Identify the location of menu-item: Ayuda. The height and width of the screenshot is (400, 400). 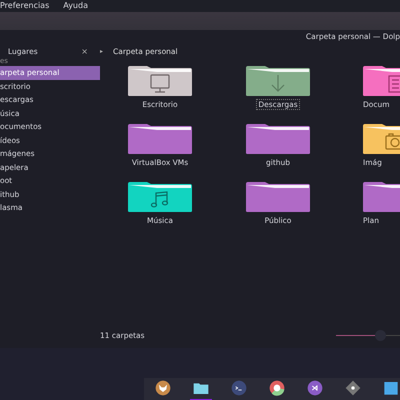
(75, 6).